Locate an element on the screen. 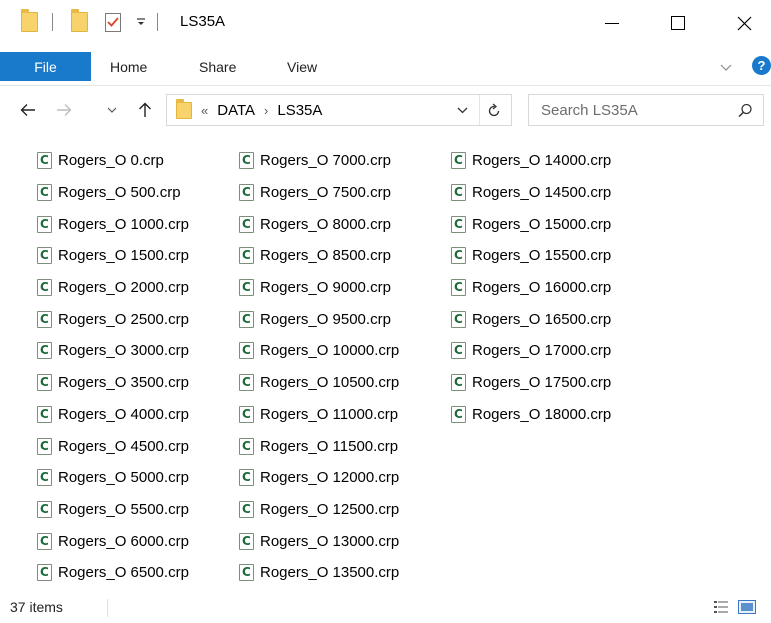 This screenshot has height=623, width=771. file-item: Rogers_O 3000.crp is located at coordinates (113, 351).